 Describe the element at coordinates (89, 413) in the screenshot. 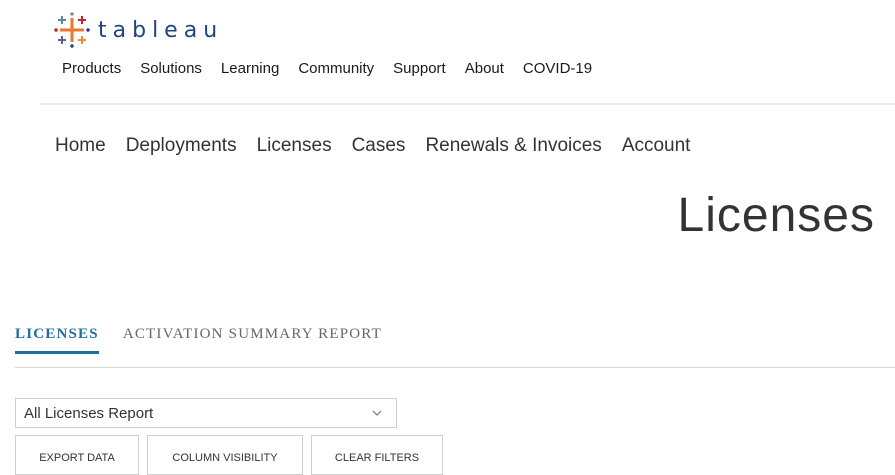

I see `report-select-value: All Licenses Report` at that location.